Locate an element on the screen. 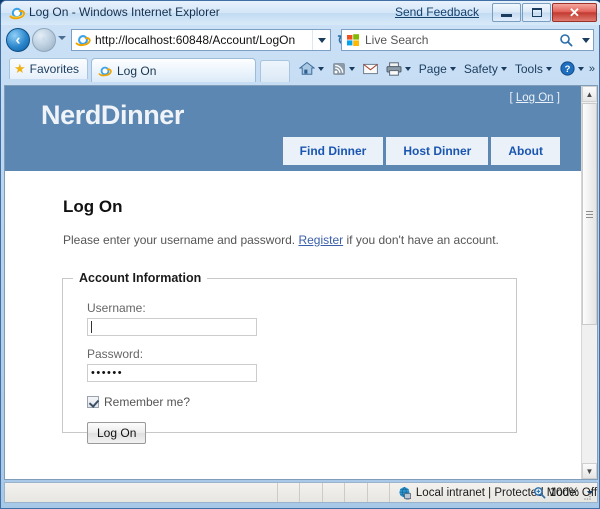 The image size is (600, 509). page-favicon-icon is located at coordinates (83, 40).